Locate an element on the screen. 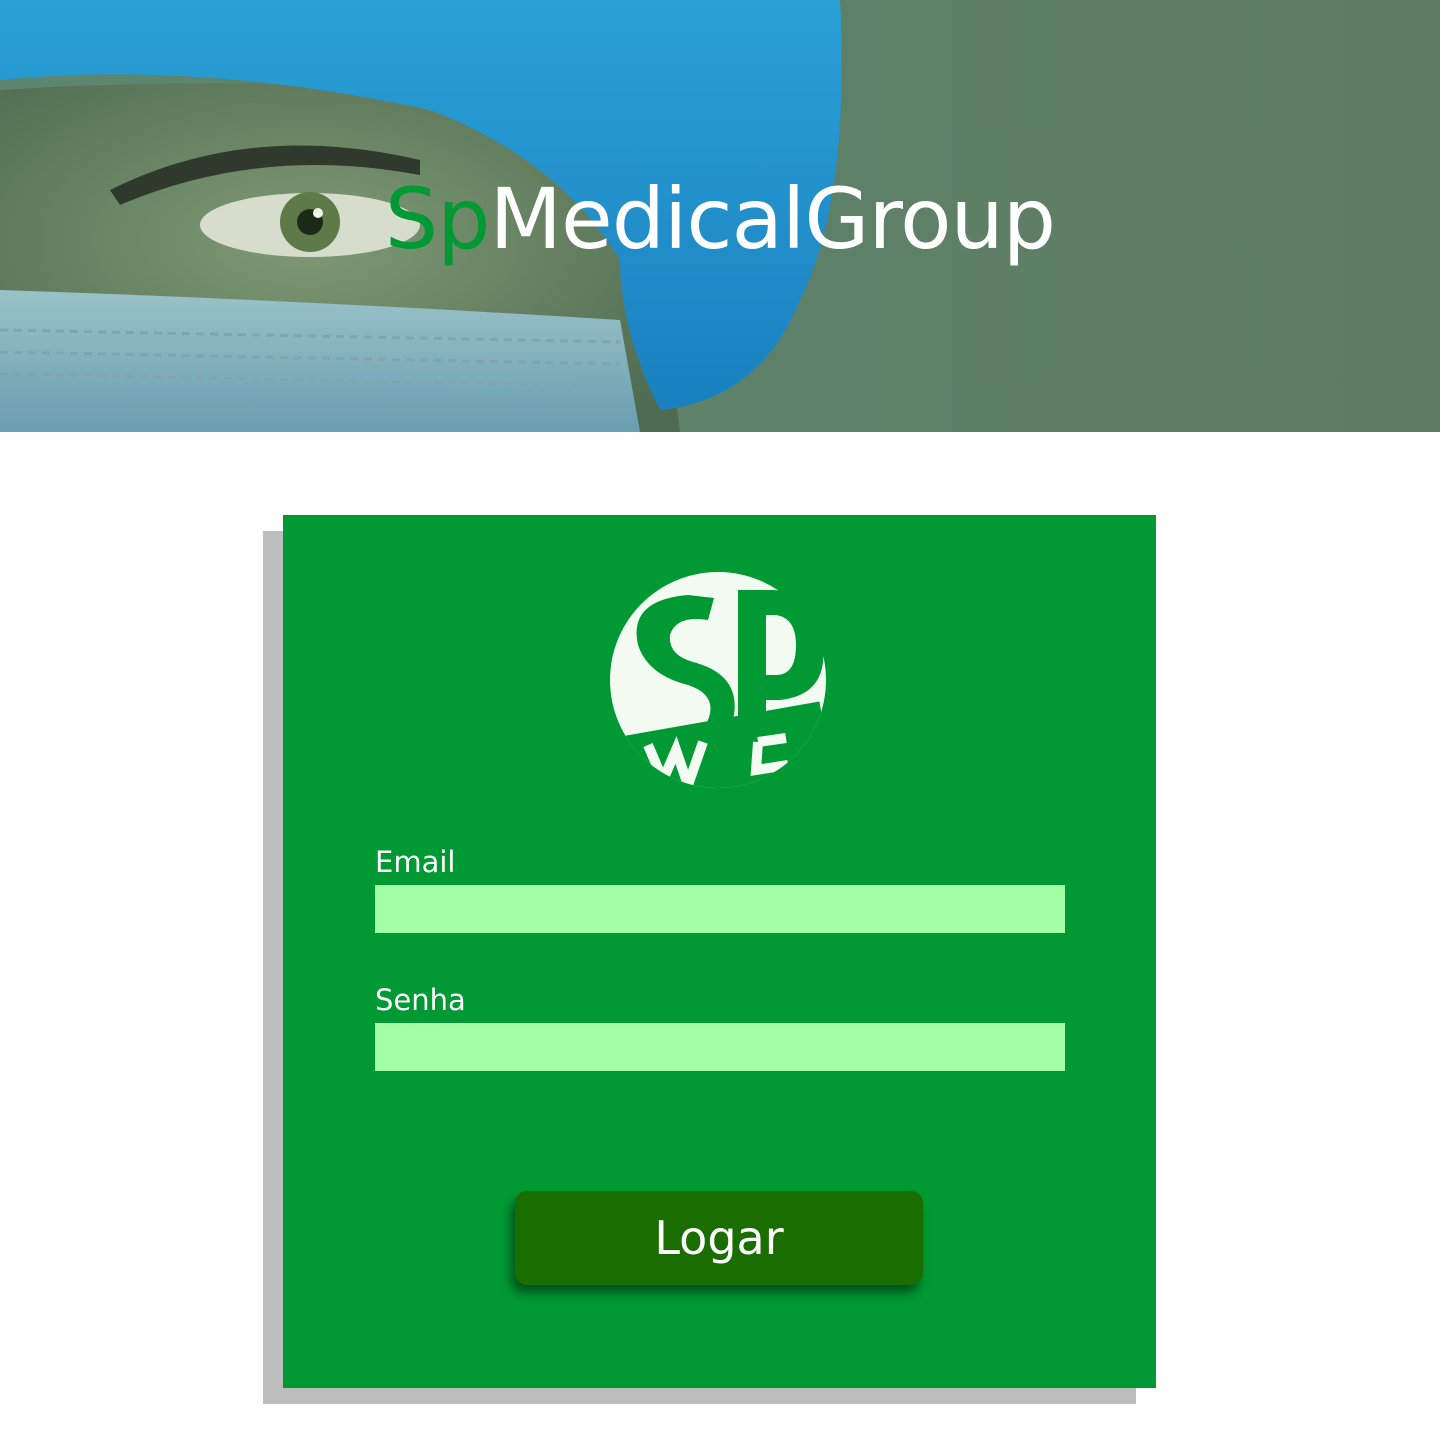 The width and height of the screenshot is (1440, 1439). login-button: Logar is located at coordinates (719, 1238).